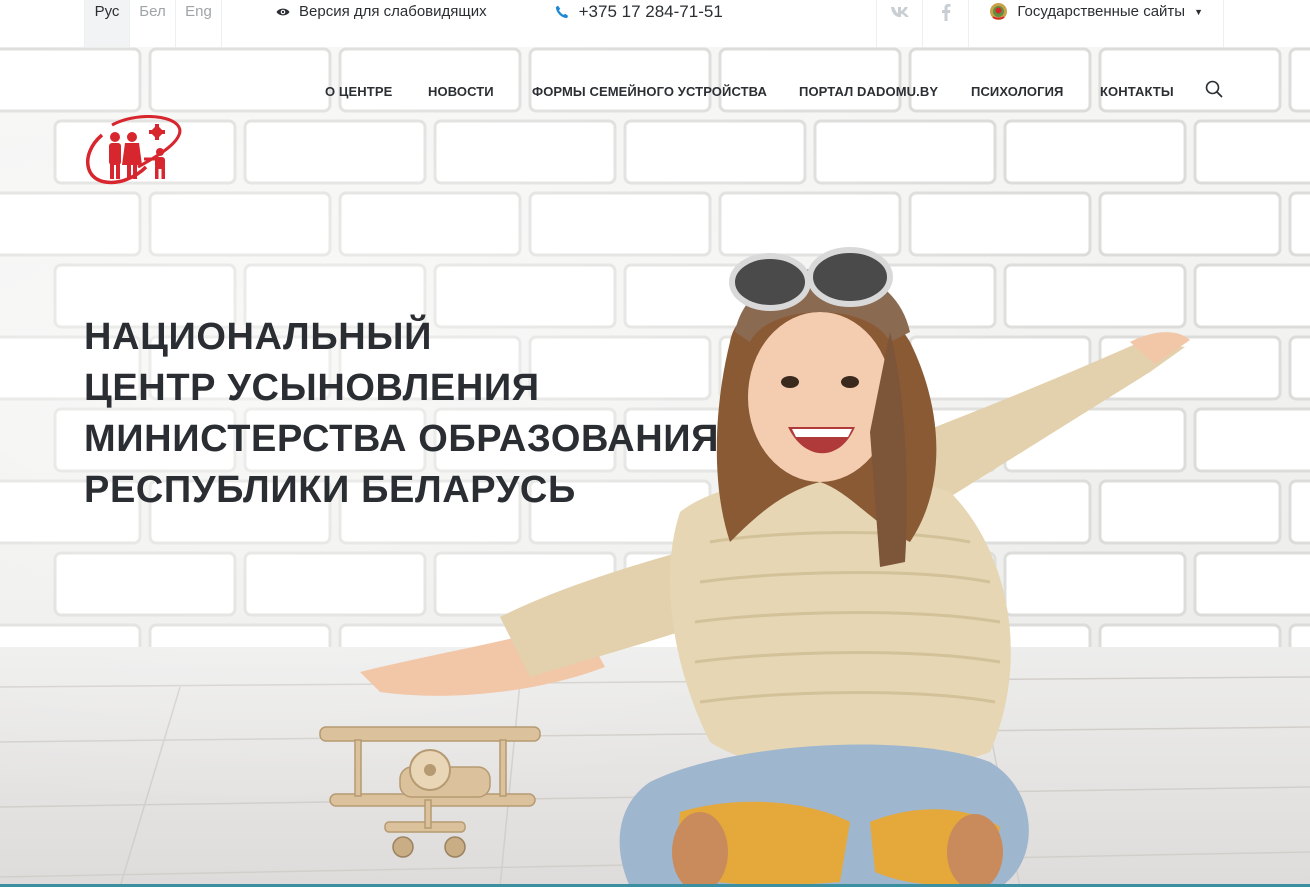 The height and width of the screenshot is (887, 1310). I want to click on hero-title-line: МИНИСТЕРСТВА ОБРАЗОВАНИЯ, so click(402, 439).